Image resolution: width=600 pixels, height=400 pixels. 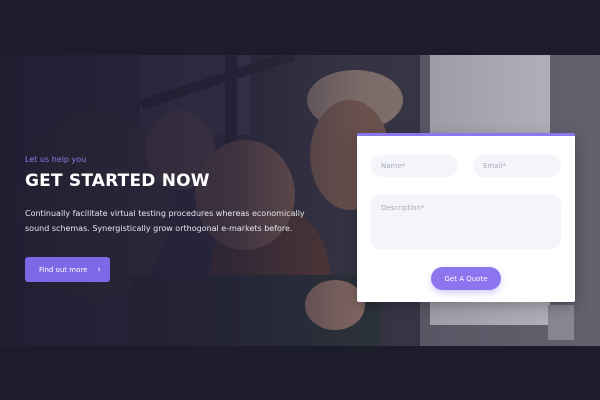 What do you see at coordinates (466, 222) in the screenshot?
I see `description-field` at bounding box center [466, 222].